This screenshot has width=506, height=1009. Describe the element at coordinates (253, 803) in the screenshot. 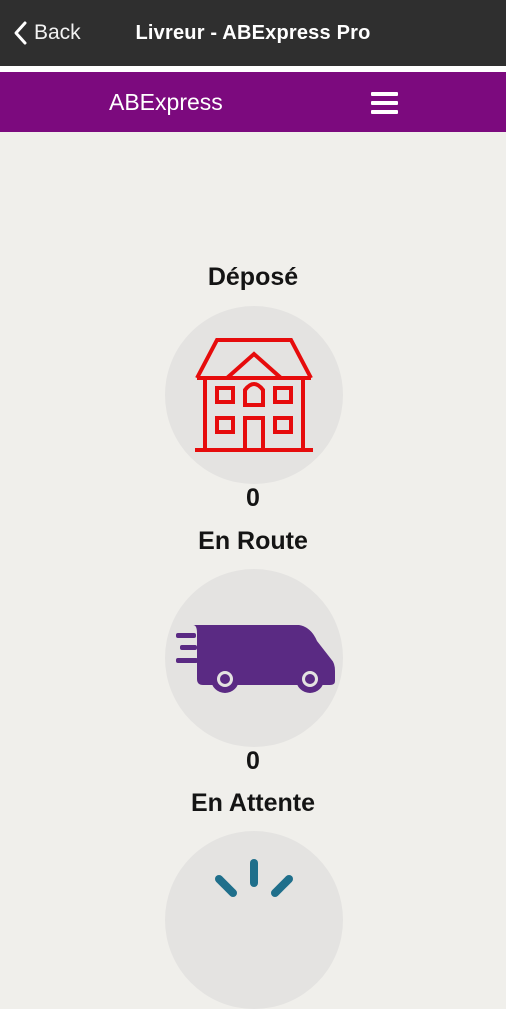

I see `status-label-en-attente: En Attente` at that location.